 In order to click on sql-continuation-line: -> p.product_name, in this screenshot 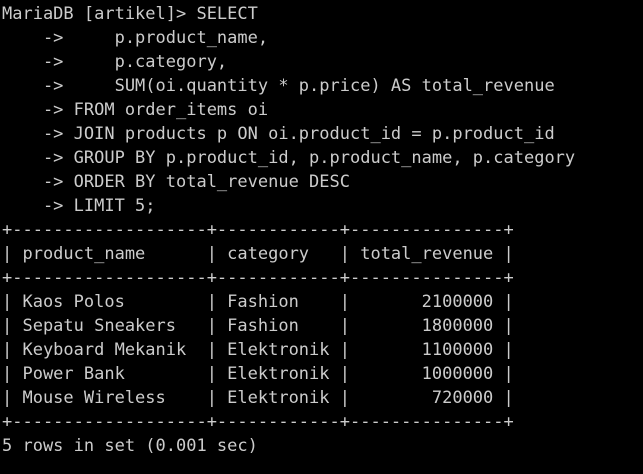, I will do `click(135, 38)`.